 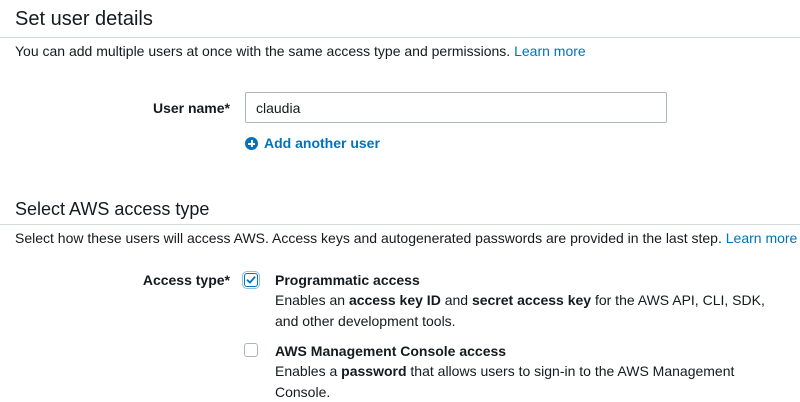 What do you see at coordinates (456, 300) in the screenshot?
I see `desc-text: and` at bounding box center [456, 300].